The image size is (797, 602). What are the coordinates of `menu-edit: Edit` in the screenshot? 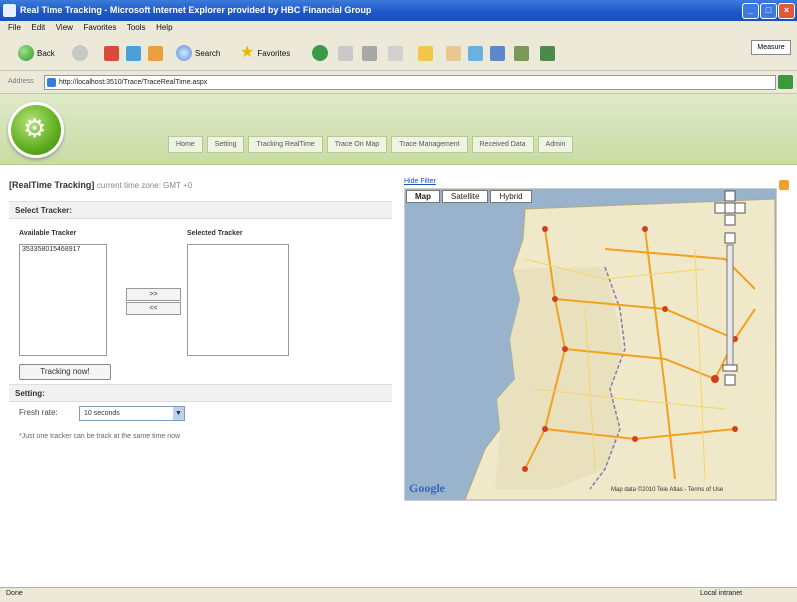 It's located at (38, 27).